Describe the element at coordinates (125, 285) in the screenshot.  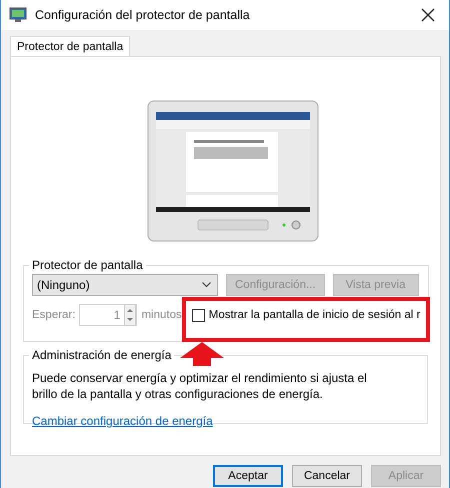
I see `screensaver-dropdown: (Ninguno)` at that location.